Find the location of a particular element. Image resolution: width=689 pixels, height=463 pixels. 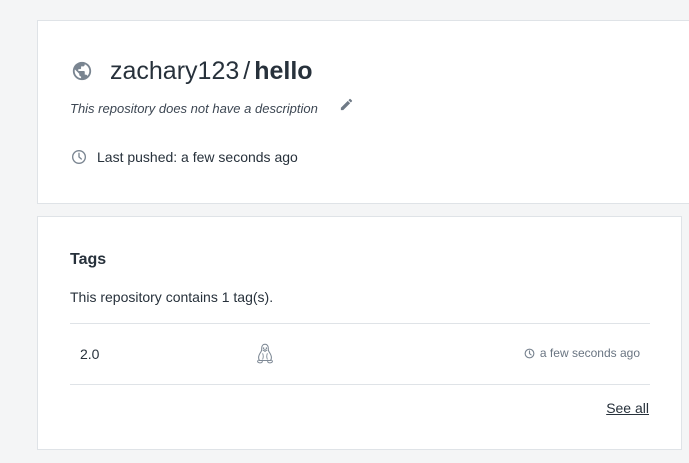

globe-icon is located at coordinates (82, 71).